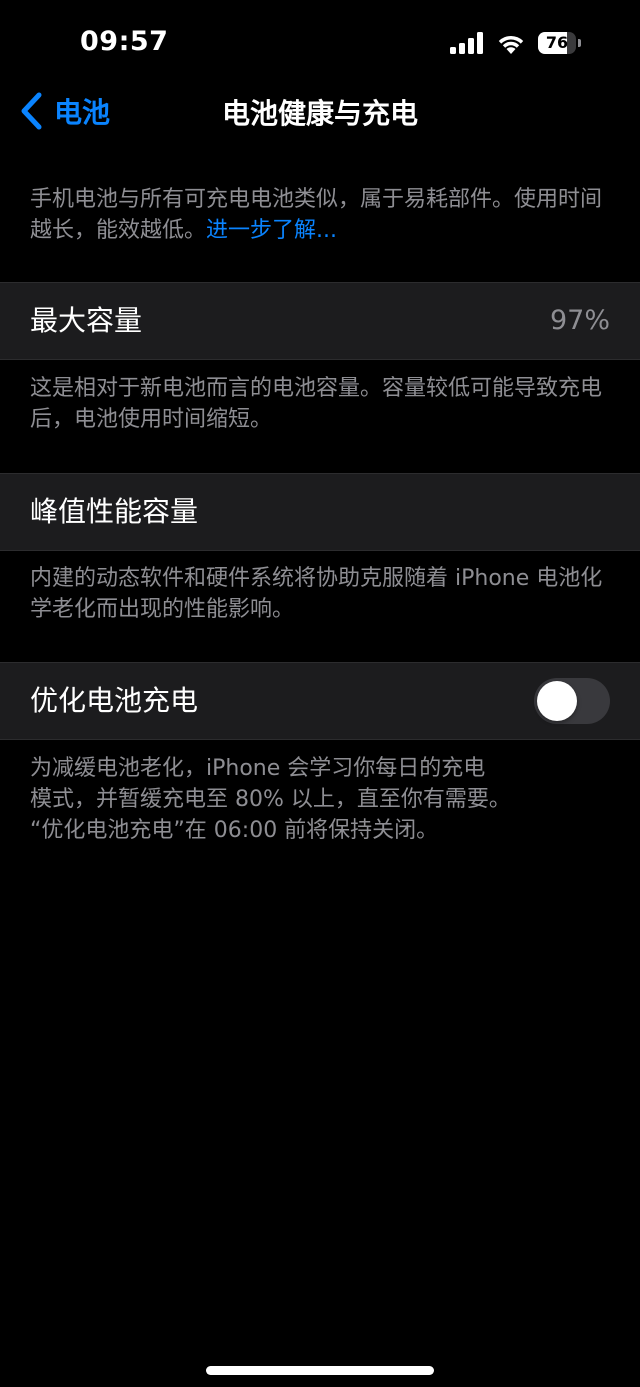 This screenshot has height=1387, width=640. What do you see at coordinates (557, 42) in the screenshot?
I see `battery-level: 76` at bounding box center [557, 42].